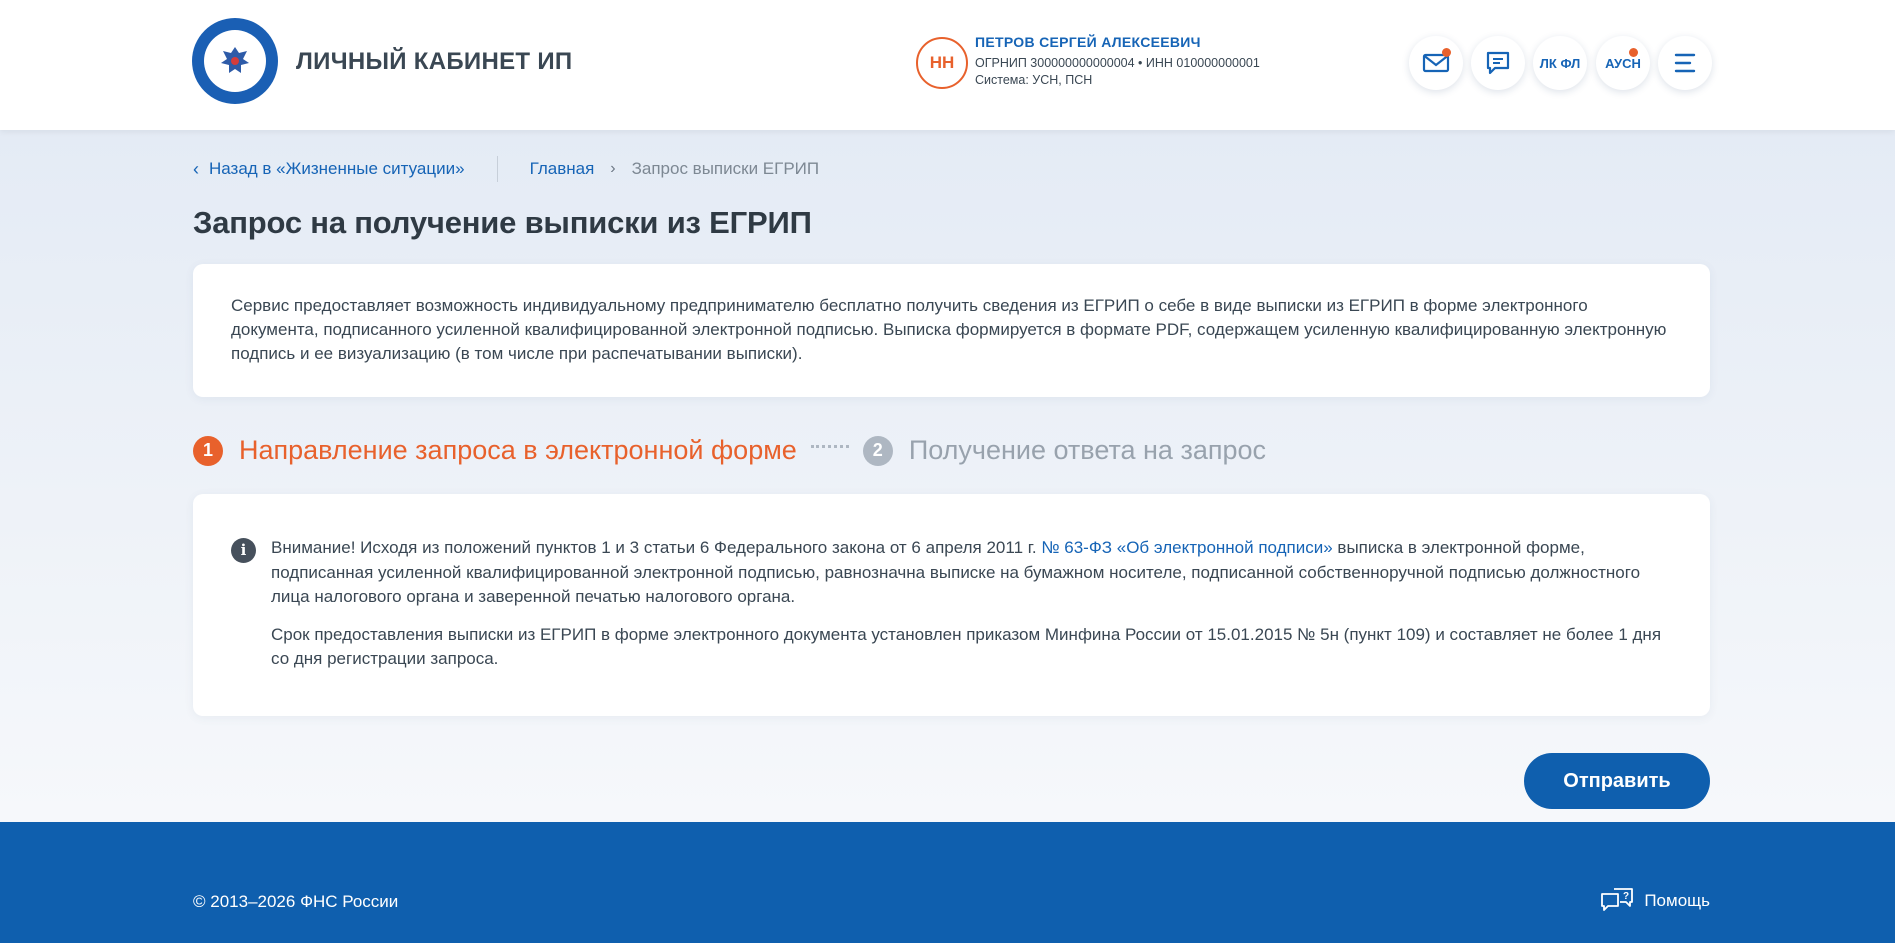 The image size is (1895, 943). I want to click on help-label: Помощь, so click(1677, 900).